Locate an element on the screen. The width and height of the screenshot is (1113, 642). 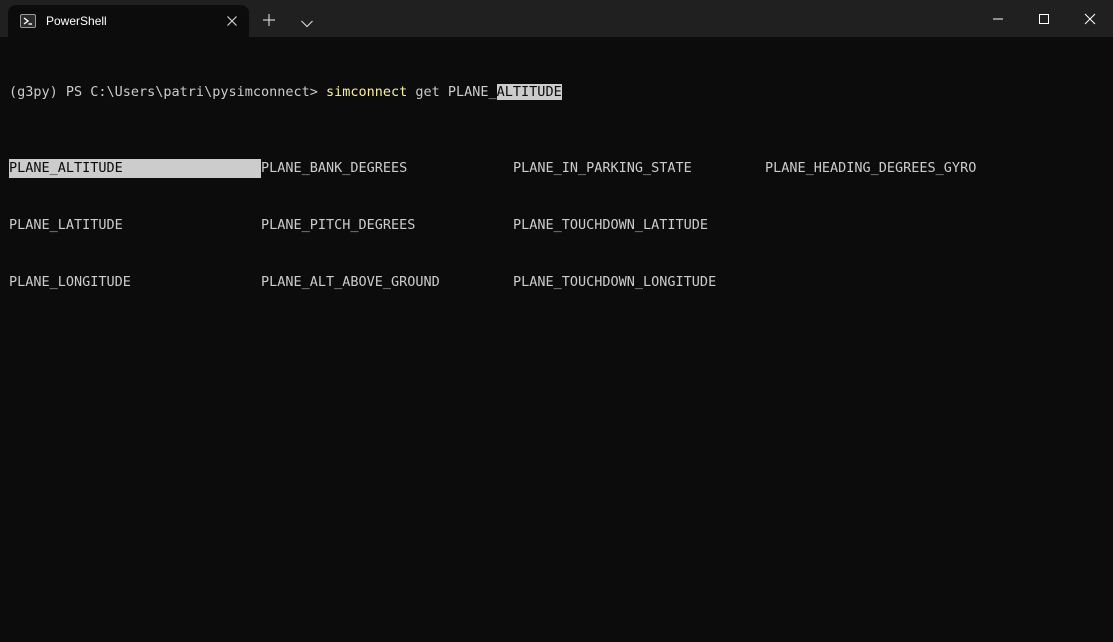
tab-powershell: PowerShell is located at coordinates (128, 21).